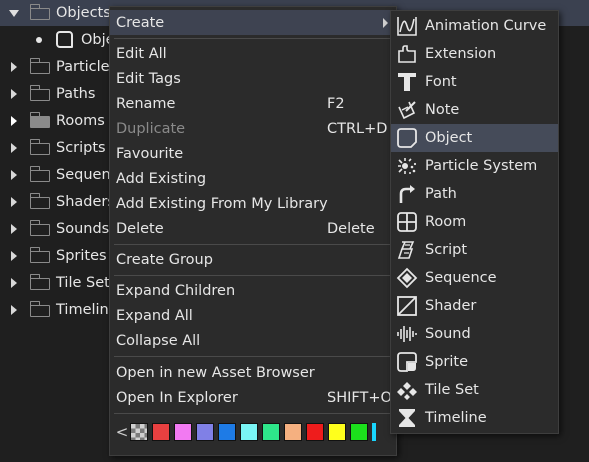 The height and width of the screenshot is (462, 589). Describe the element at coordinates (407, 82) in the screenshot. I see `font-icon` at that location.